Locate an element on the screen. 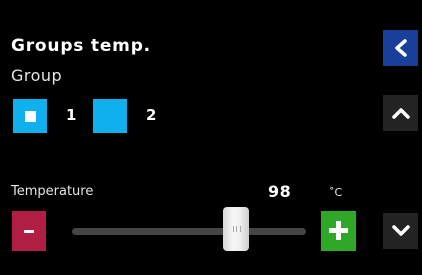 This screenshot has height=275, width=422. back-button is located at coordinates (400, 48).